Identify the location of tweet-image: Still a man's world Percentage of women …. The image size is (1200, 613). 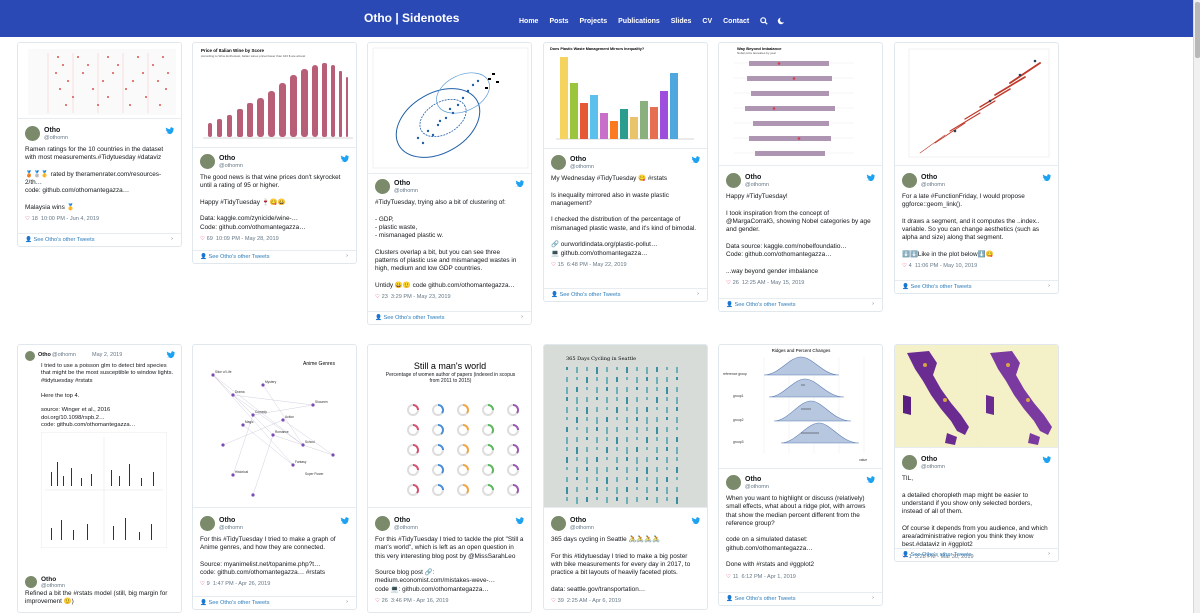
(449, 426).